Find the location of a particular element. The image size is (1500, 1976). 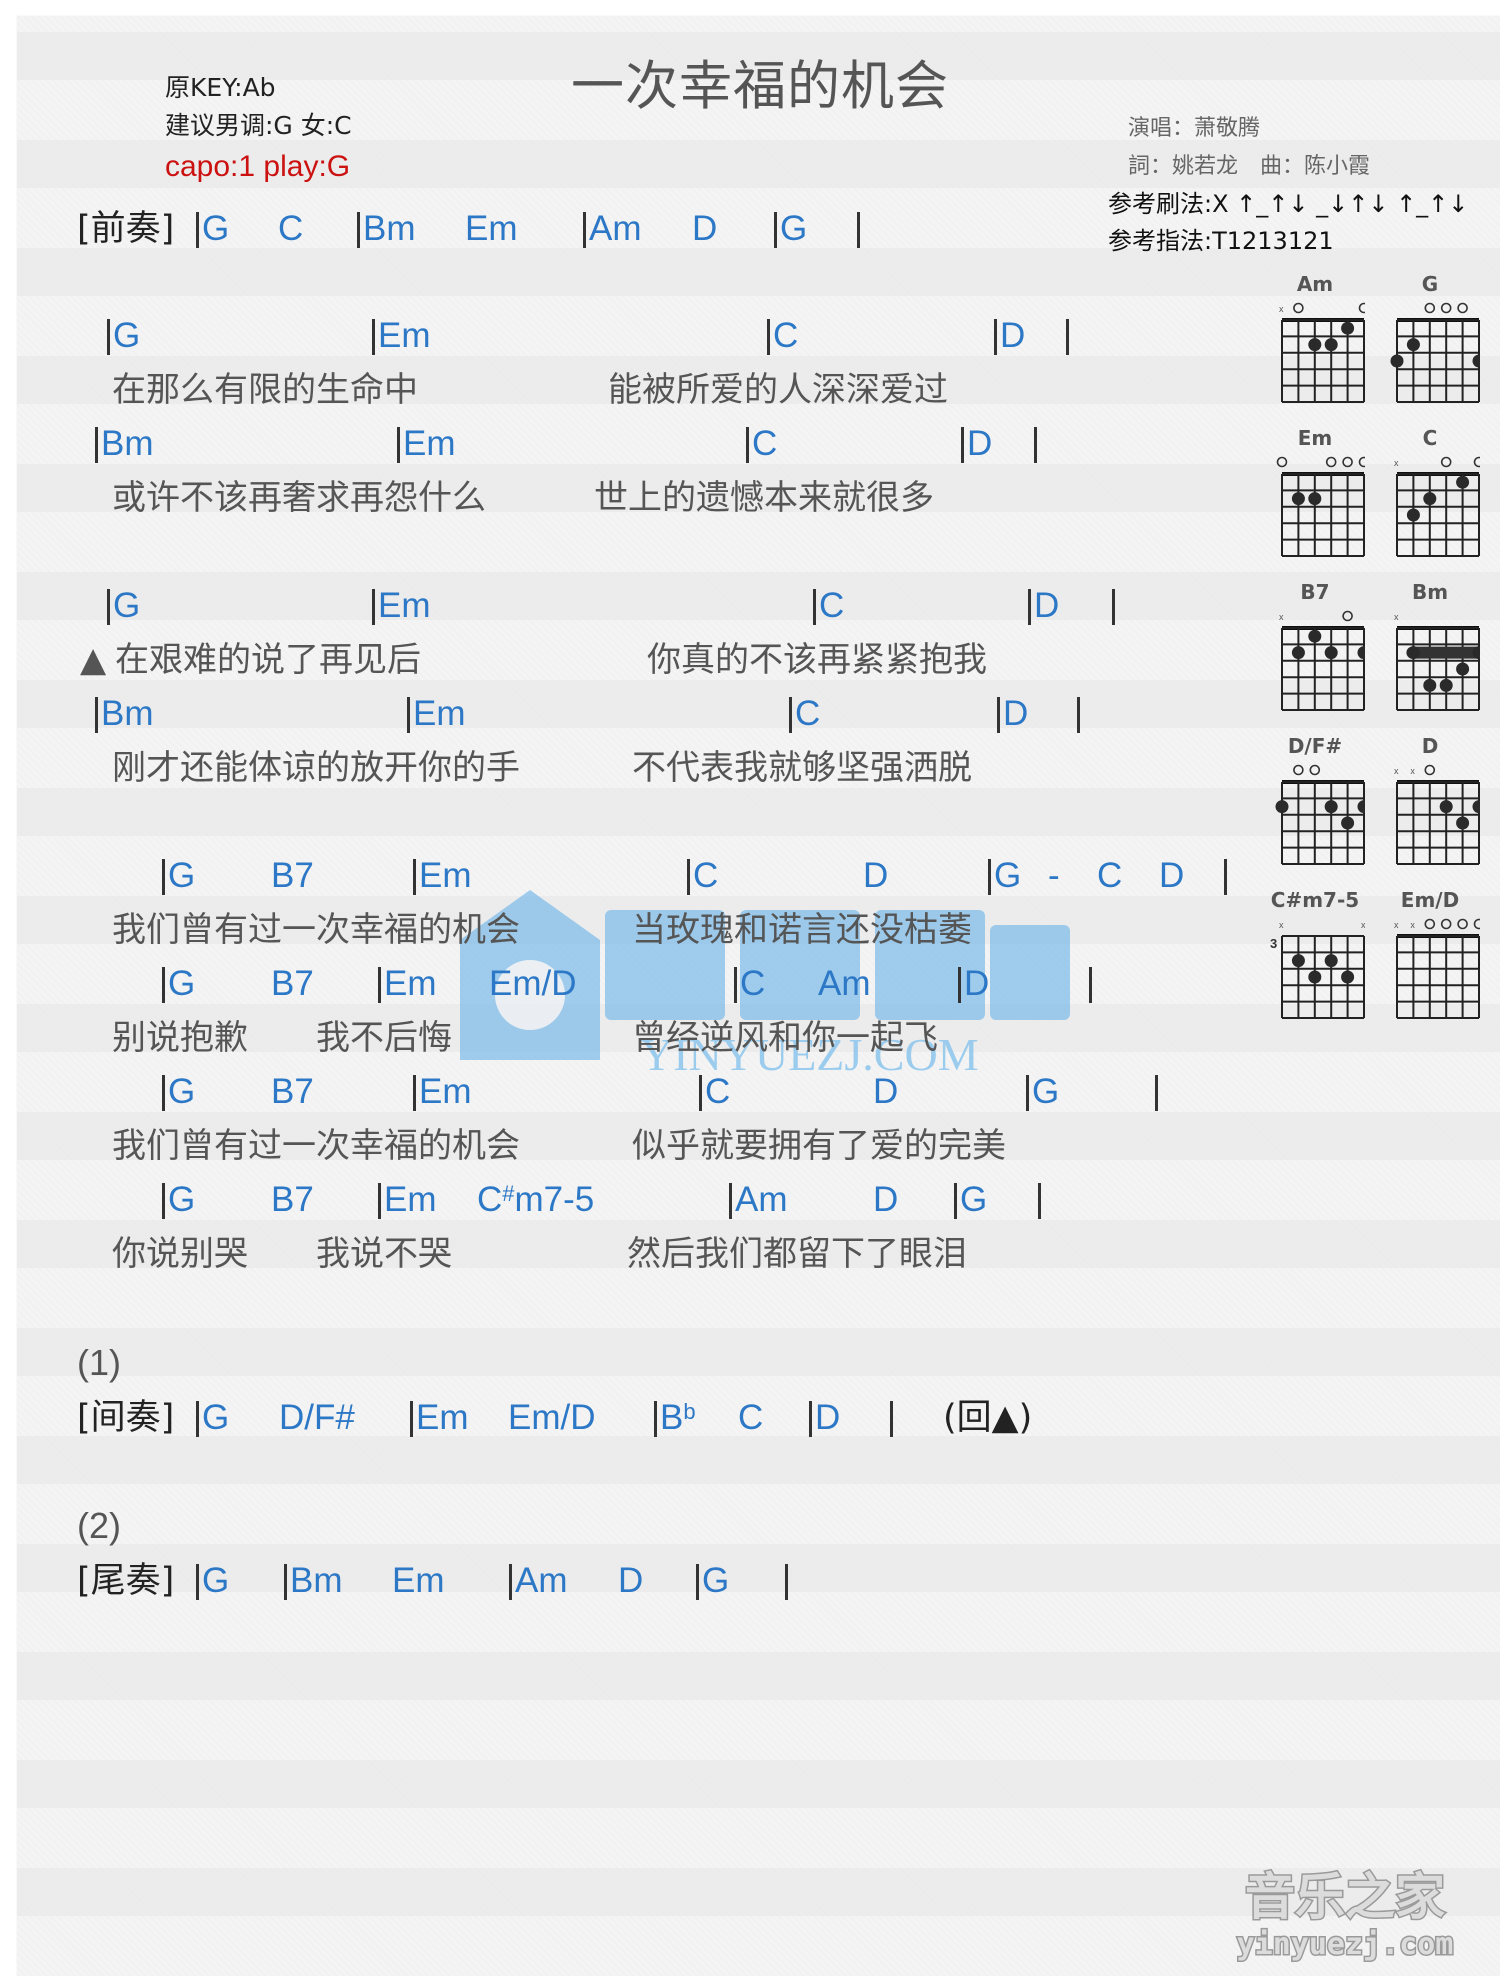

lyric-line: 在艰难的说了再见后 is located at coordinates (268, 660).